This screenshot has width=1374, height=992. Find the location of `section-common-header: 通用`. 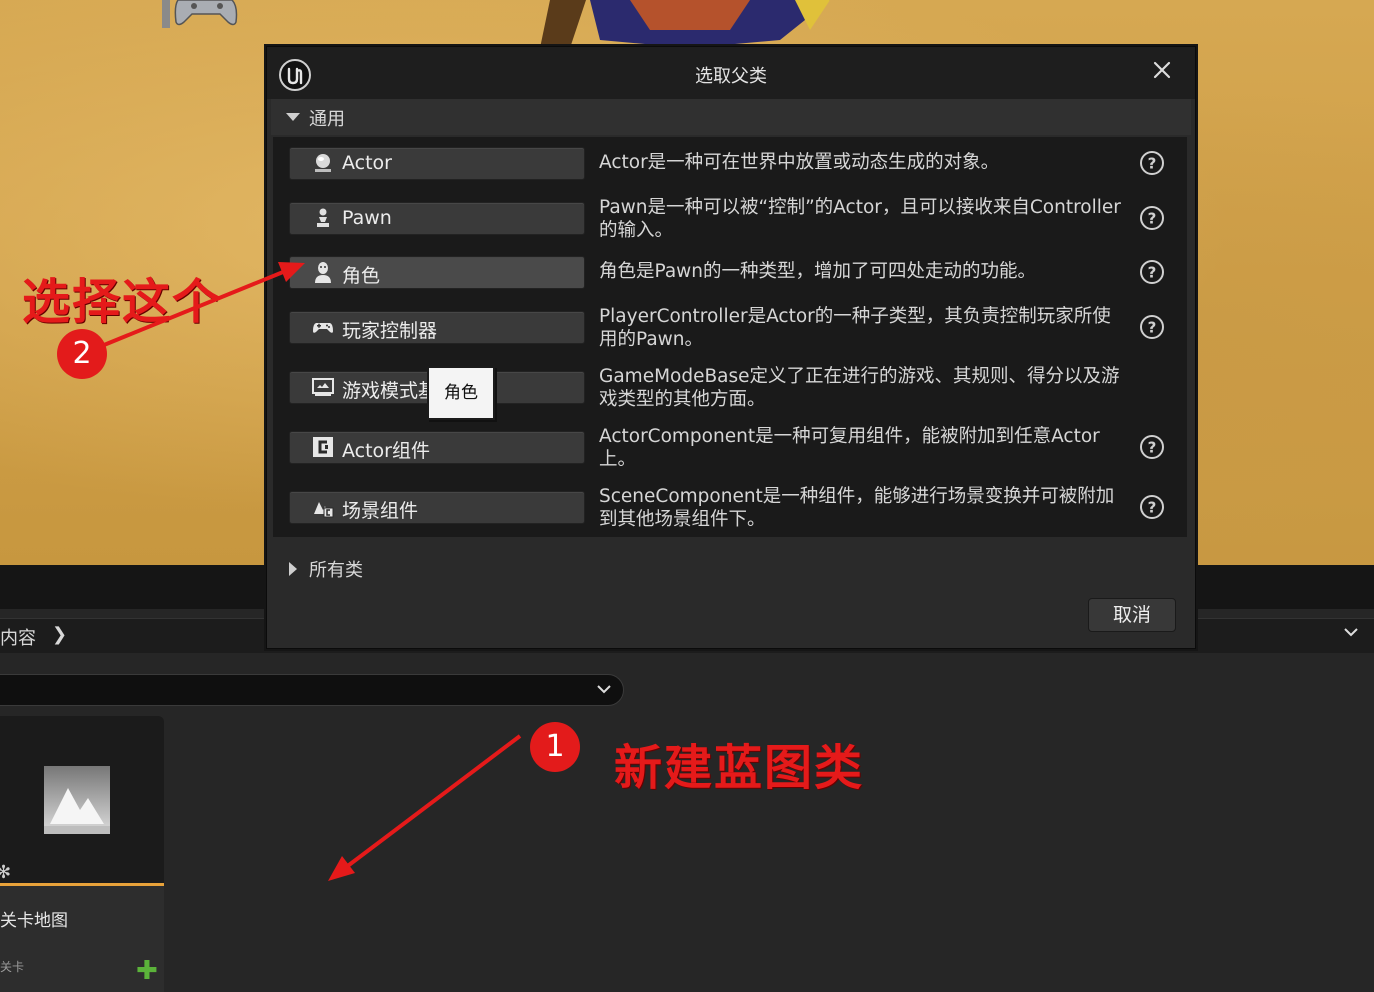

section-common-header: 通用 is located at coordinates (731, 117).